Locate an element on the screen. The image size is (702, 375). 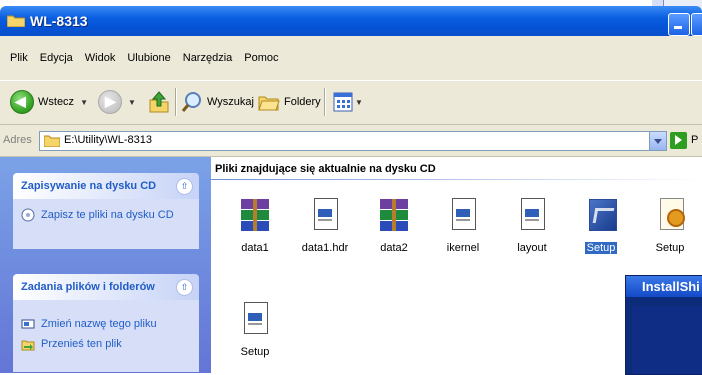
back-arrow-icon: ◀ is located at coordinates (22, 102).